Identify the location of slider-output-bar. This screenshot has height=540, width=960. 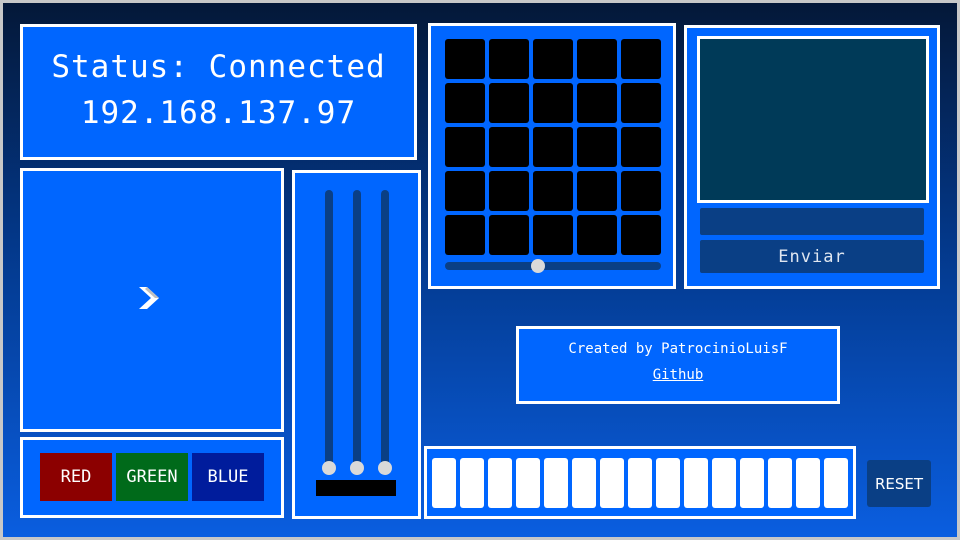
(356, 488).